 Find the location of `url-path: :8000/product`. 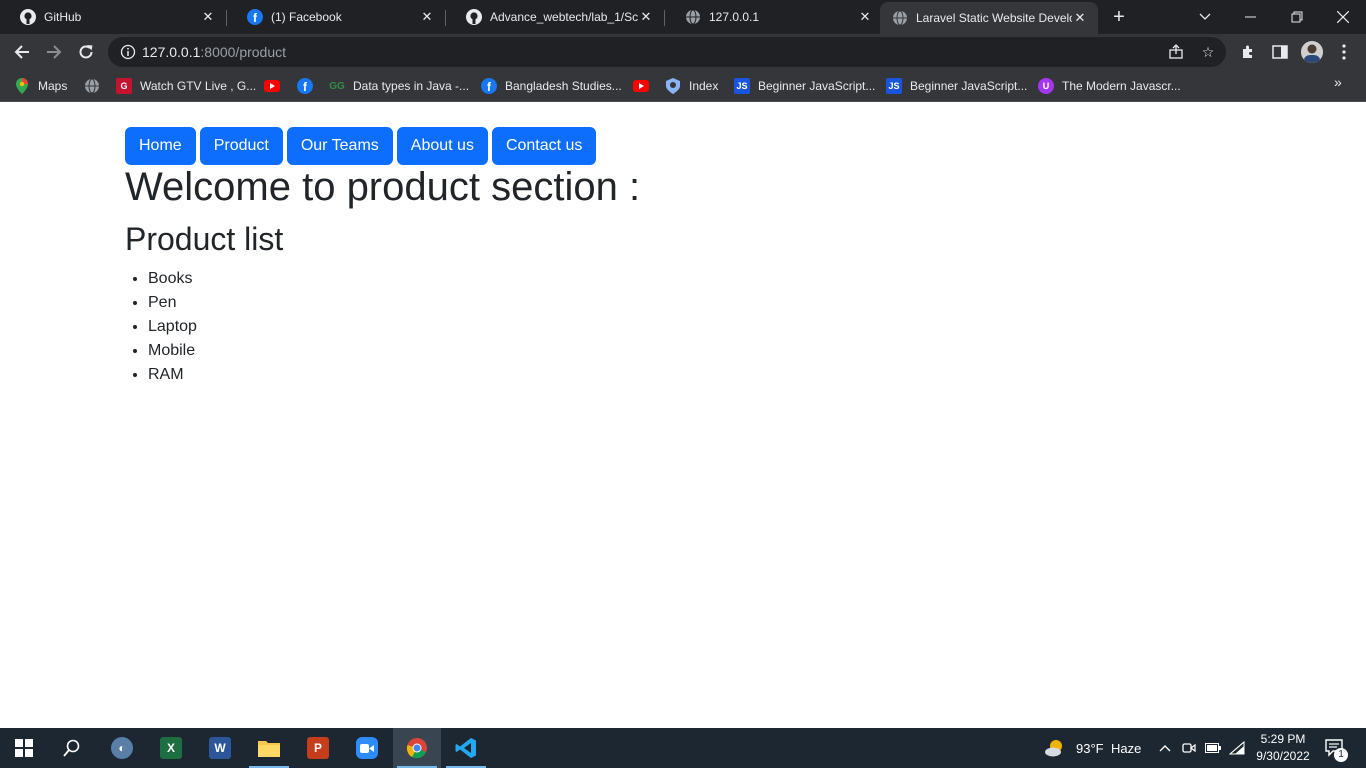

url-path: :8000/product is located at coordinates (243, 52).